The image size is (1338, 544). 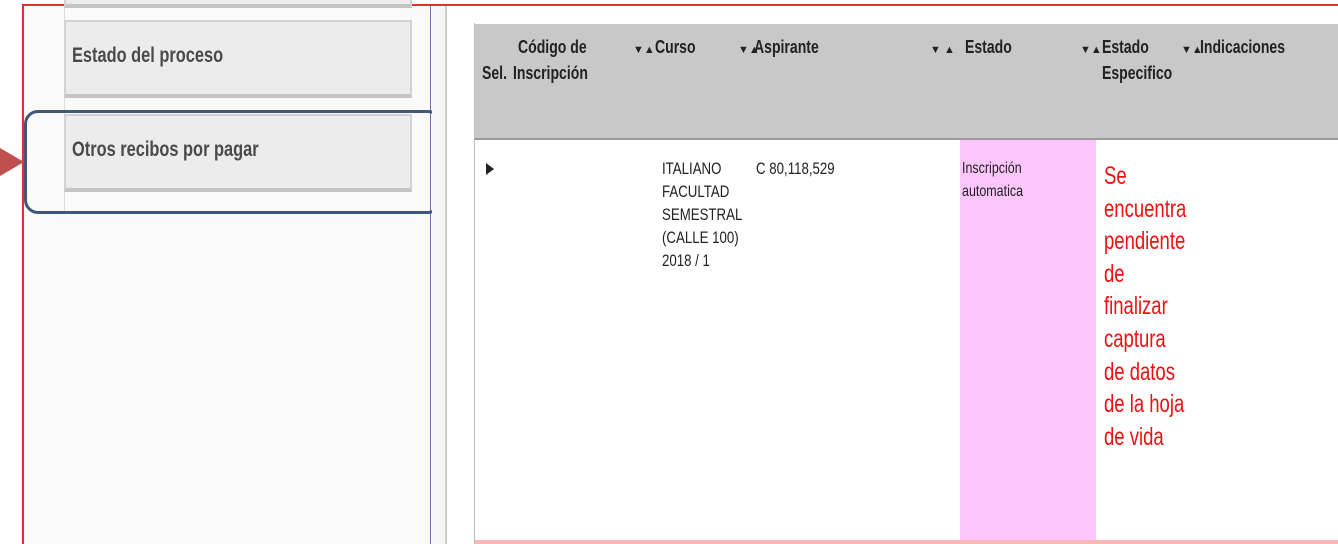 I want to click on indicaciones-line: encuentra, so click(x=1145, y=208).